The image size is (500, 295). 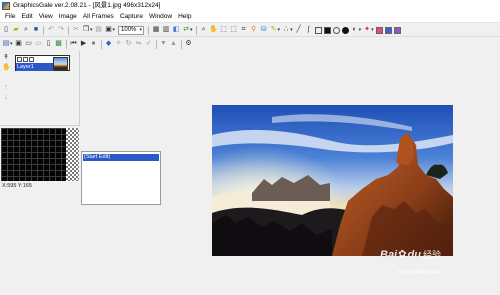 I want to click on lock-icon, so click(x=25, y=59).